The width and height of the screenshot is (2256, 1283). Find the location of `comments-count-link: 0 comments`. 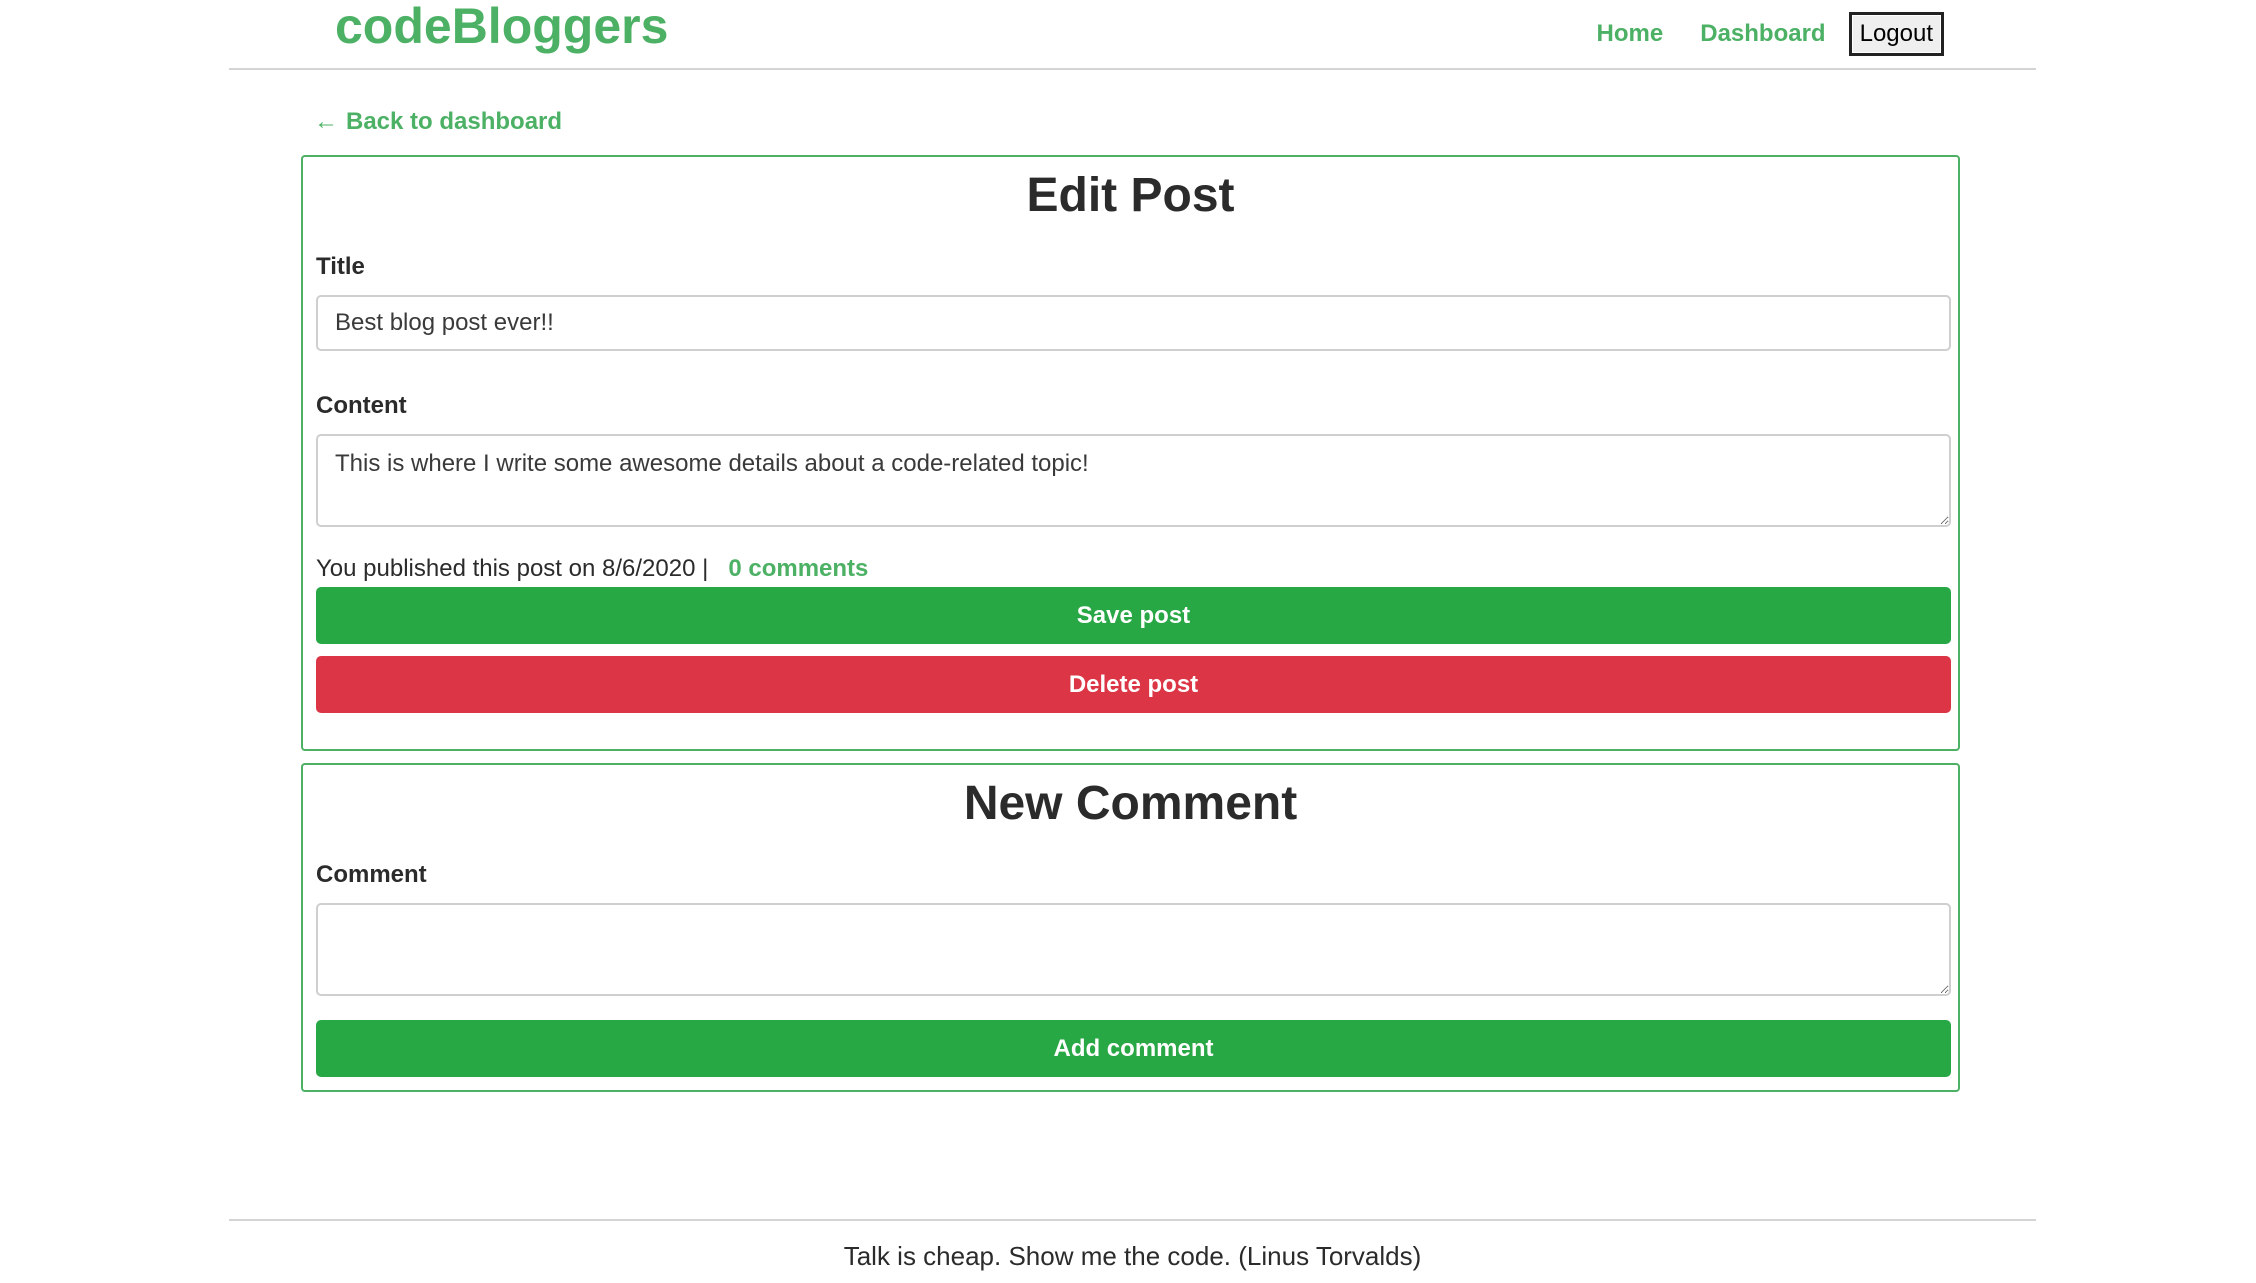

comments-count-link: 0 comments is located at coordinates (798, 568).